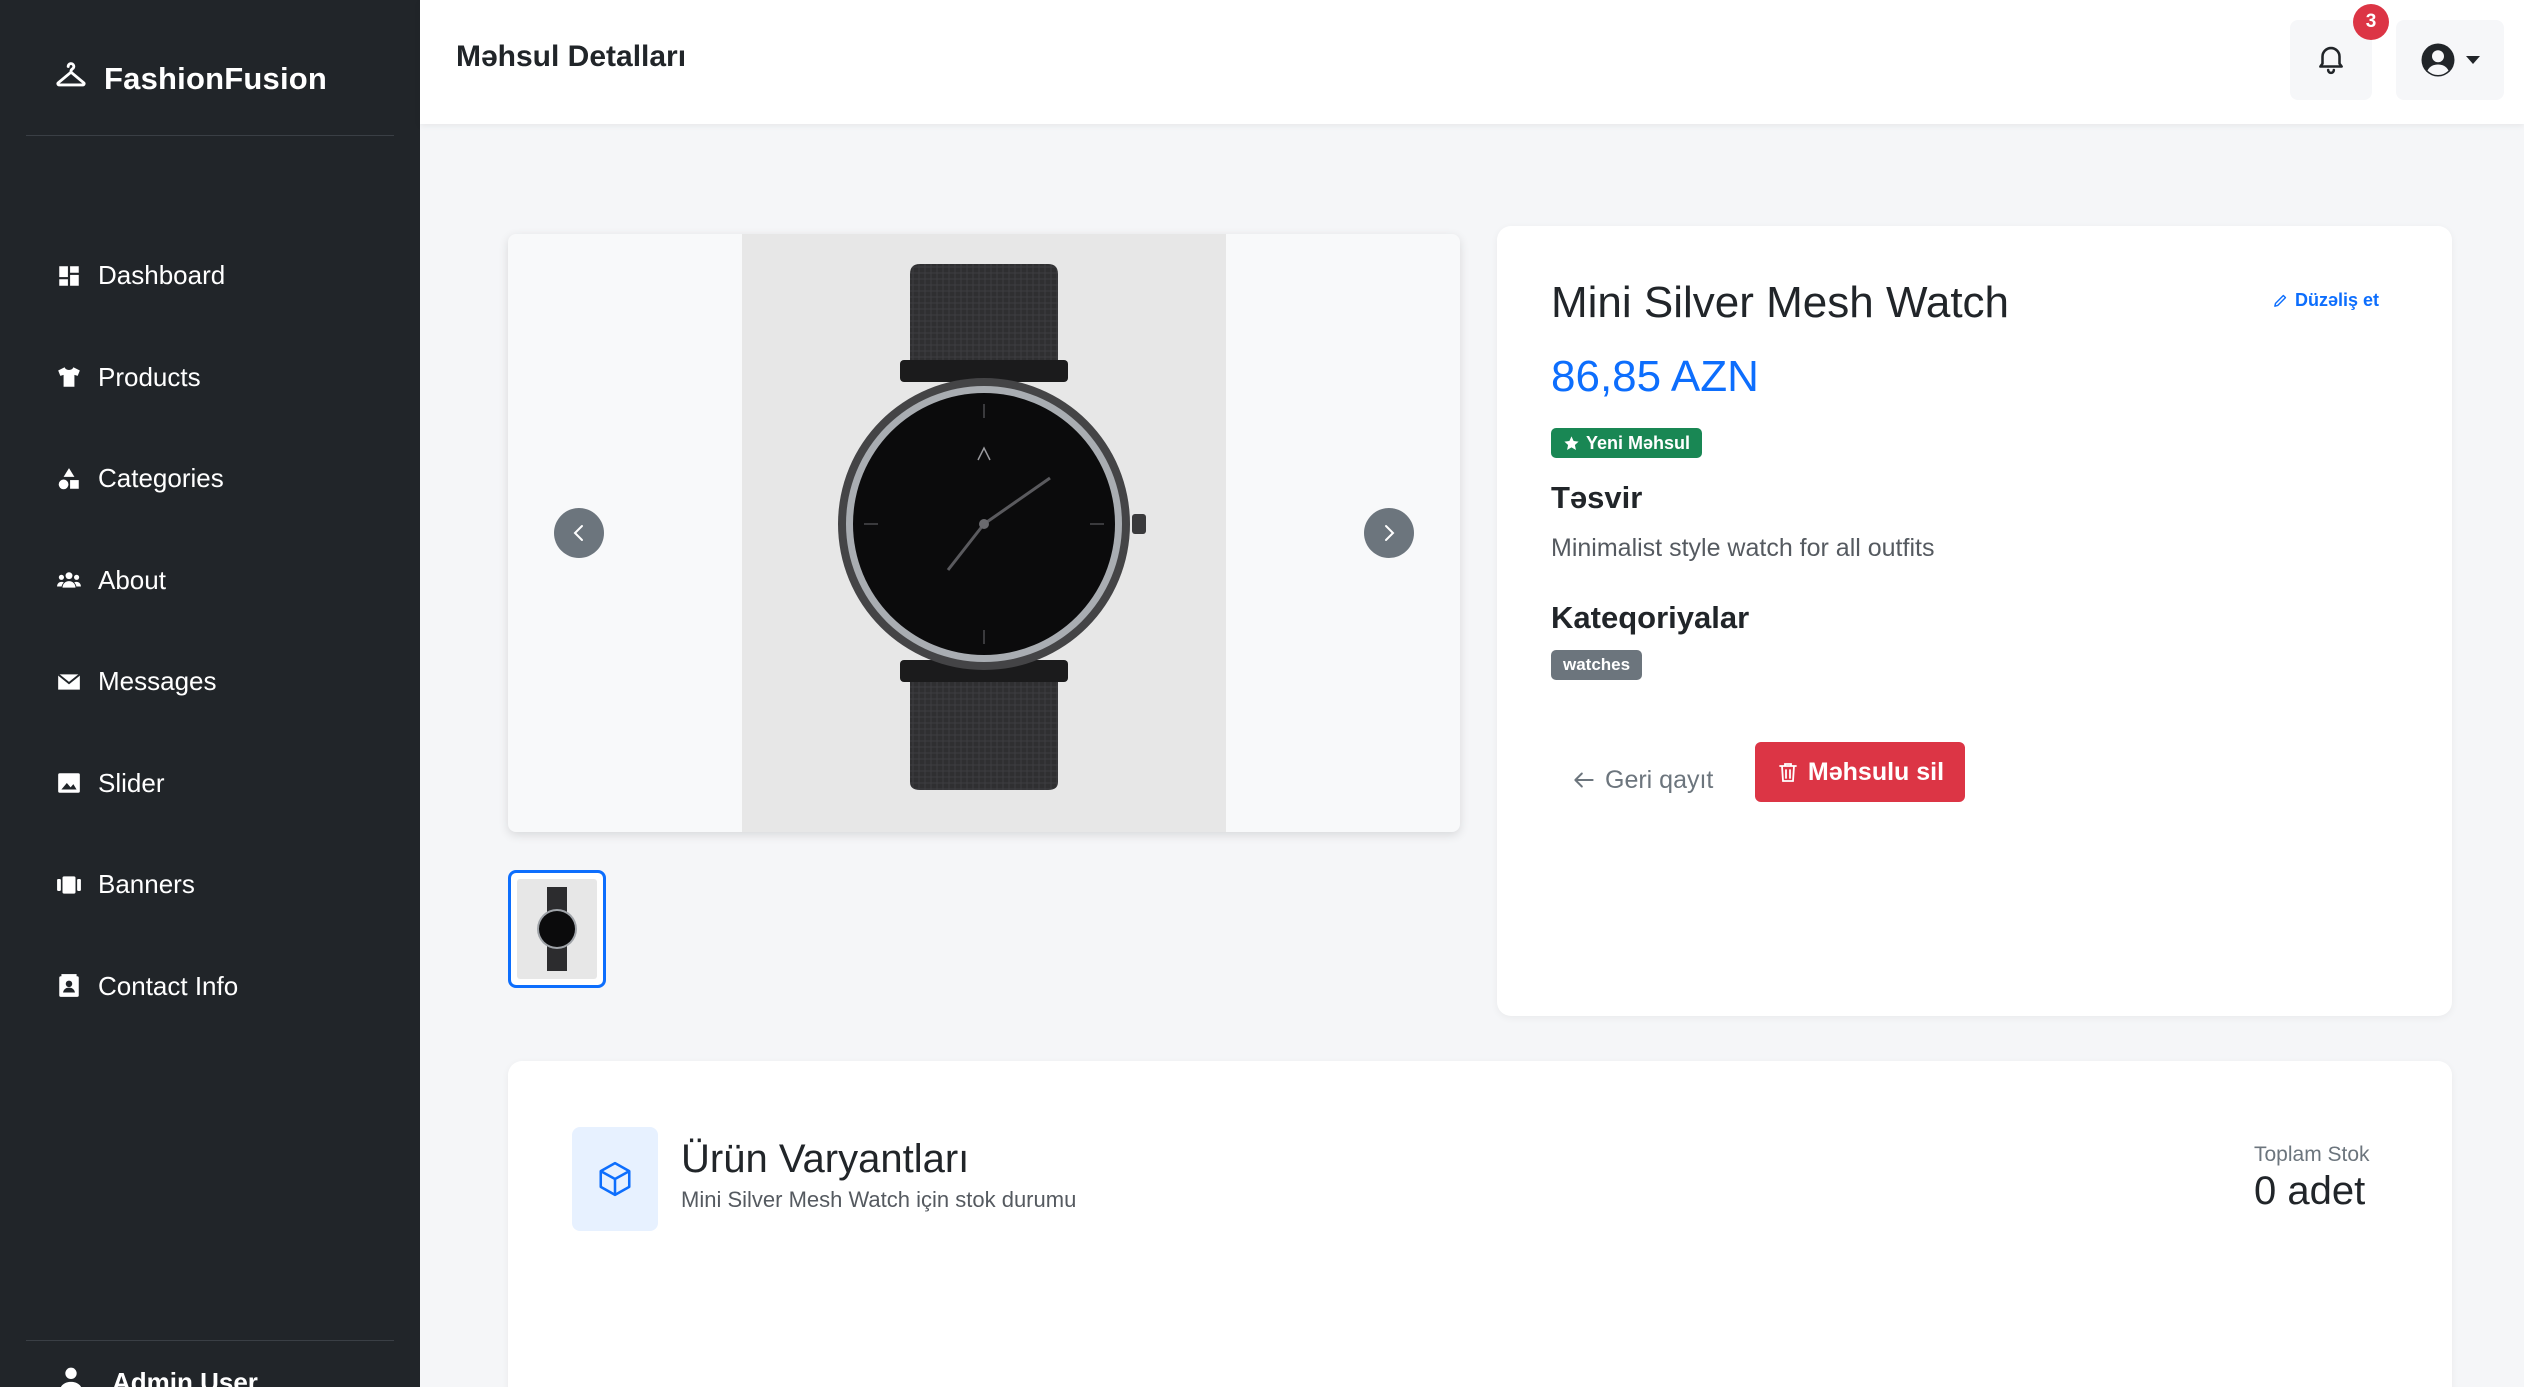  Describe the element at coordinates (131, 782) in the screenshot. I see `sidebar-item-label: Slider` at that location.